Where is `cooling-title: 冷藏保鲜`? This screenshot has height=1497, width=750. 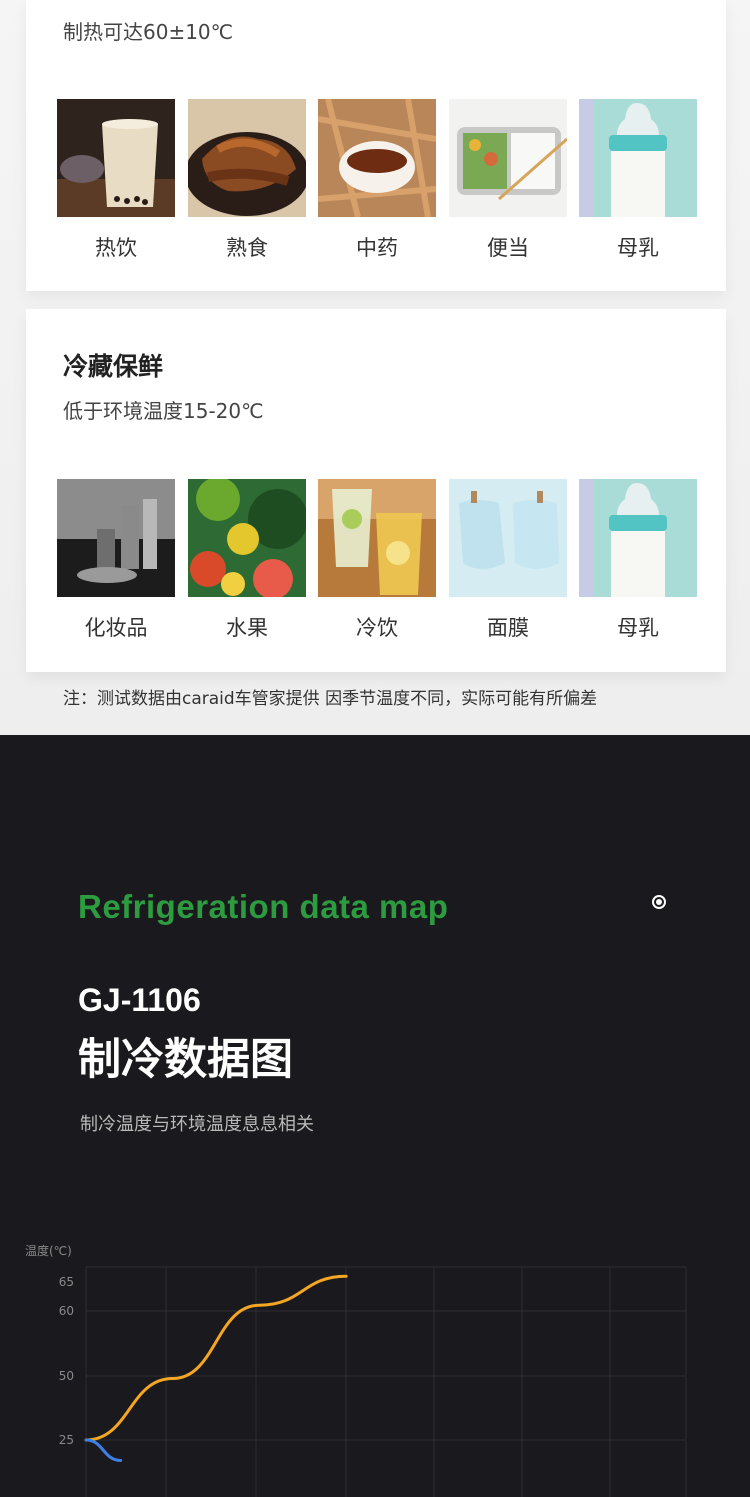
cooling-title: 冷藏保鲜 is located at coordinates (113, 366).